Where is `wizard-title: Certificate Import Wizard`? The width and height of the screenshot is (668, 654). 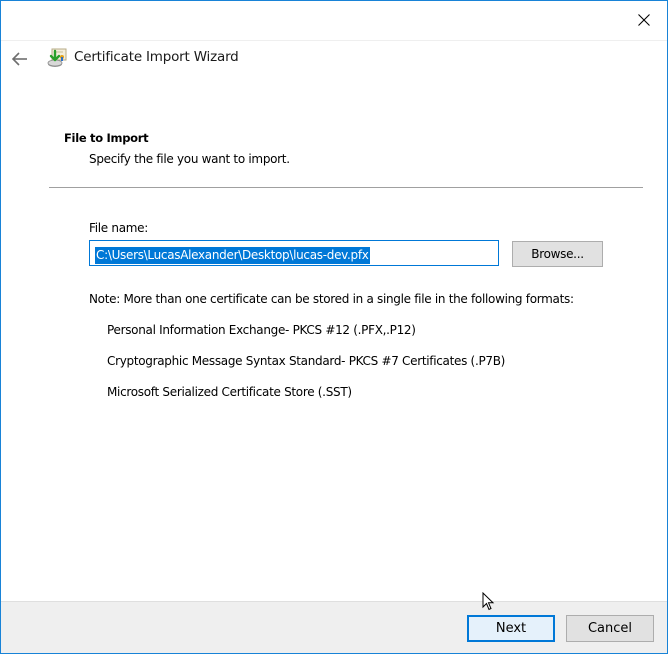
wizard-title: Certificate Import Wizard is located at coordinates (156, 57).